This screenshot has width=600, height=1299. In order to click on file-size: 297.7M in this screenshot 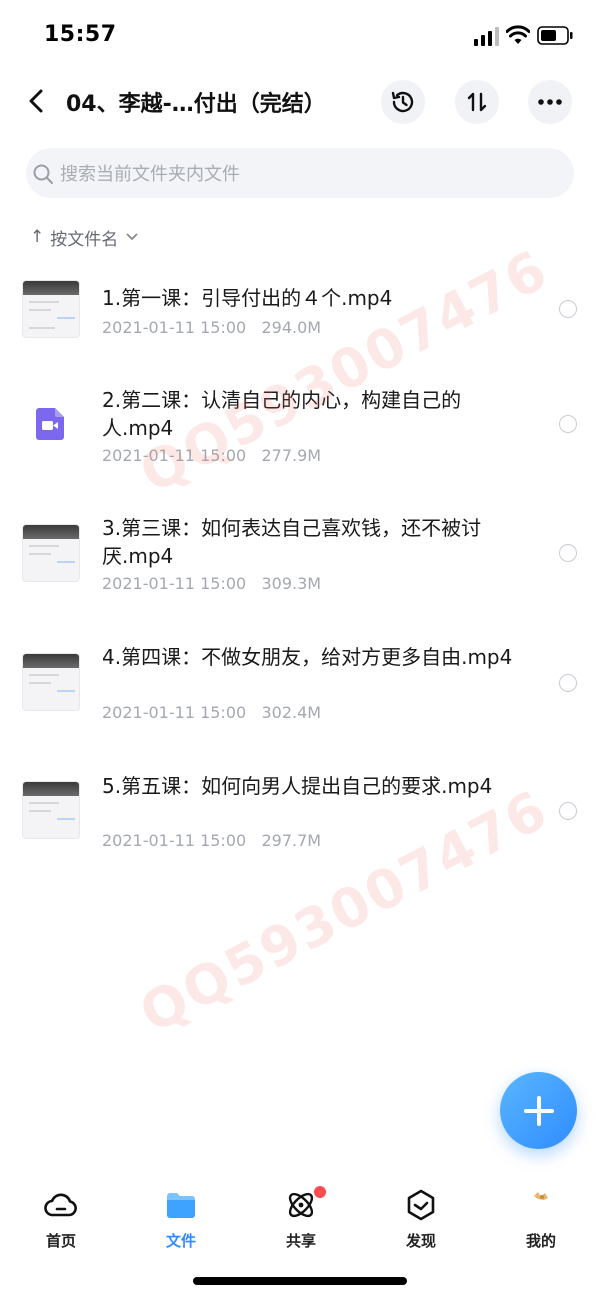, I will do `click(291, 840)`.